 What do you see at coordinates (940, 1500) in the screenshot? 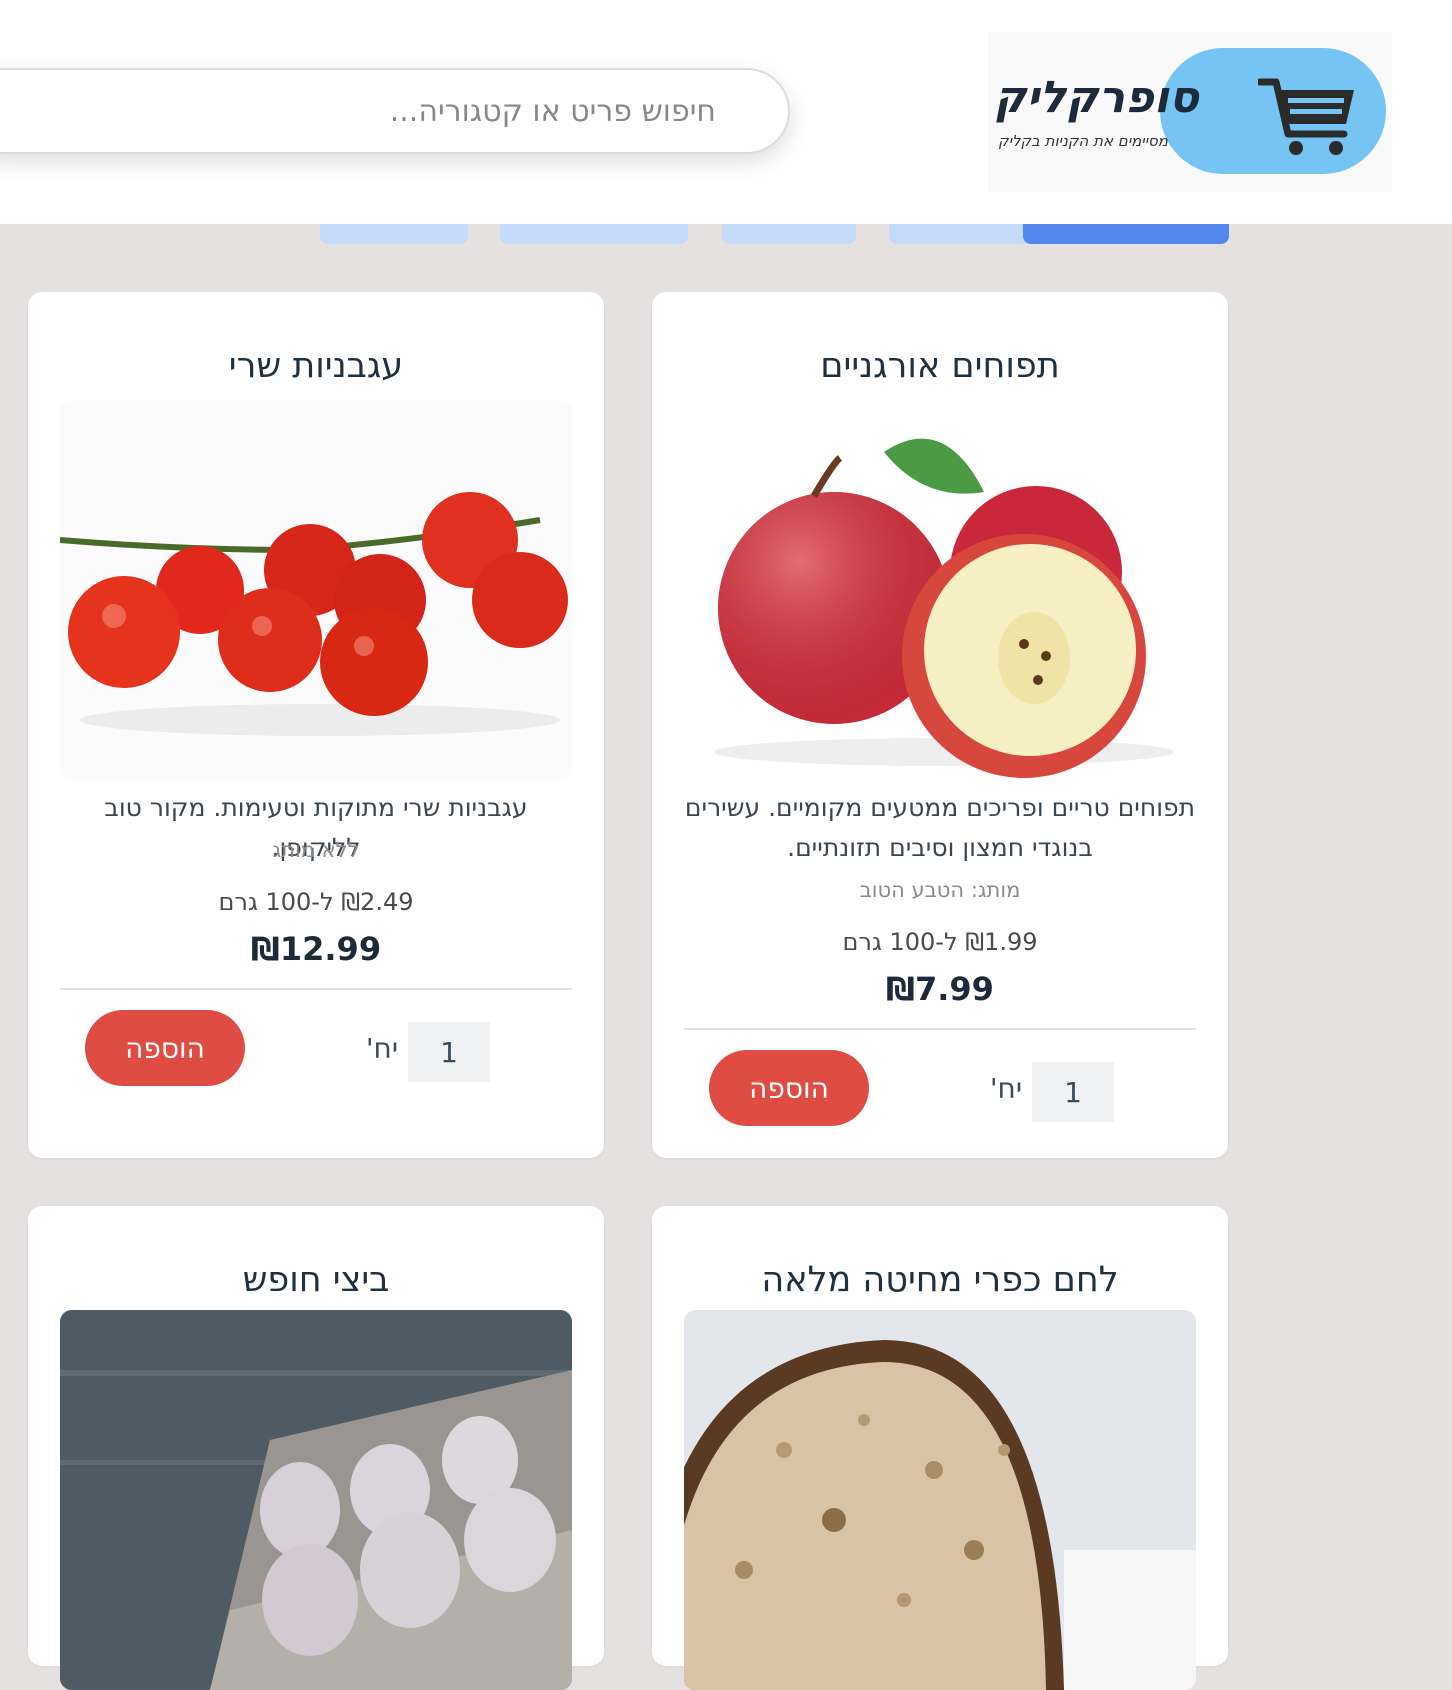
I see `bread-photo` at bounding box center [940, 1500].